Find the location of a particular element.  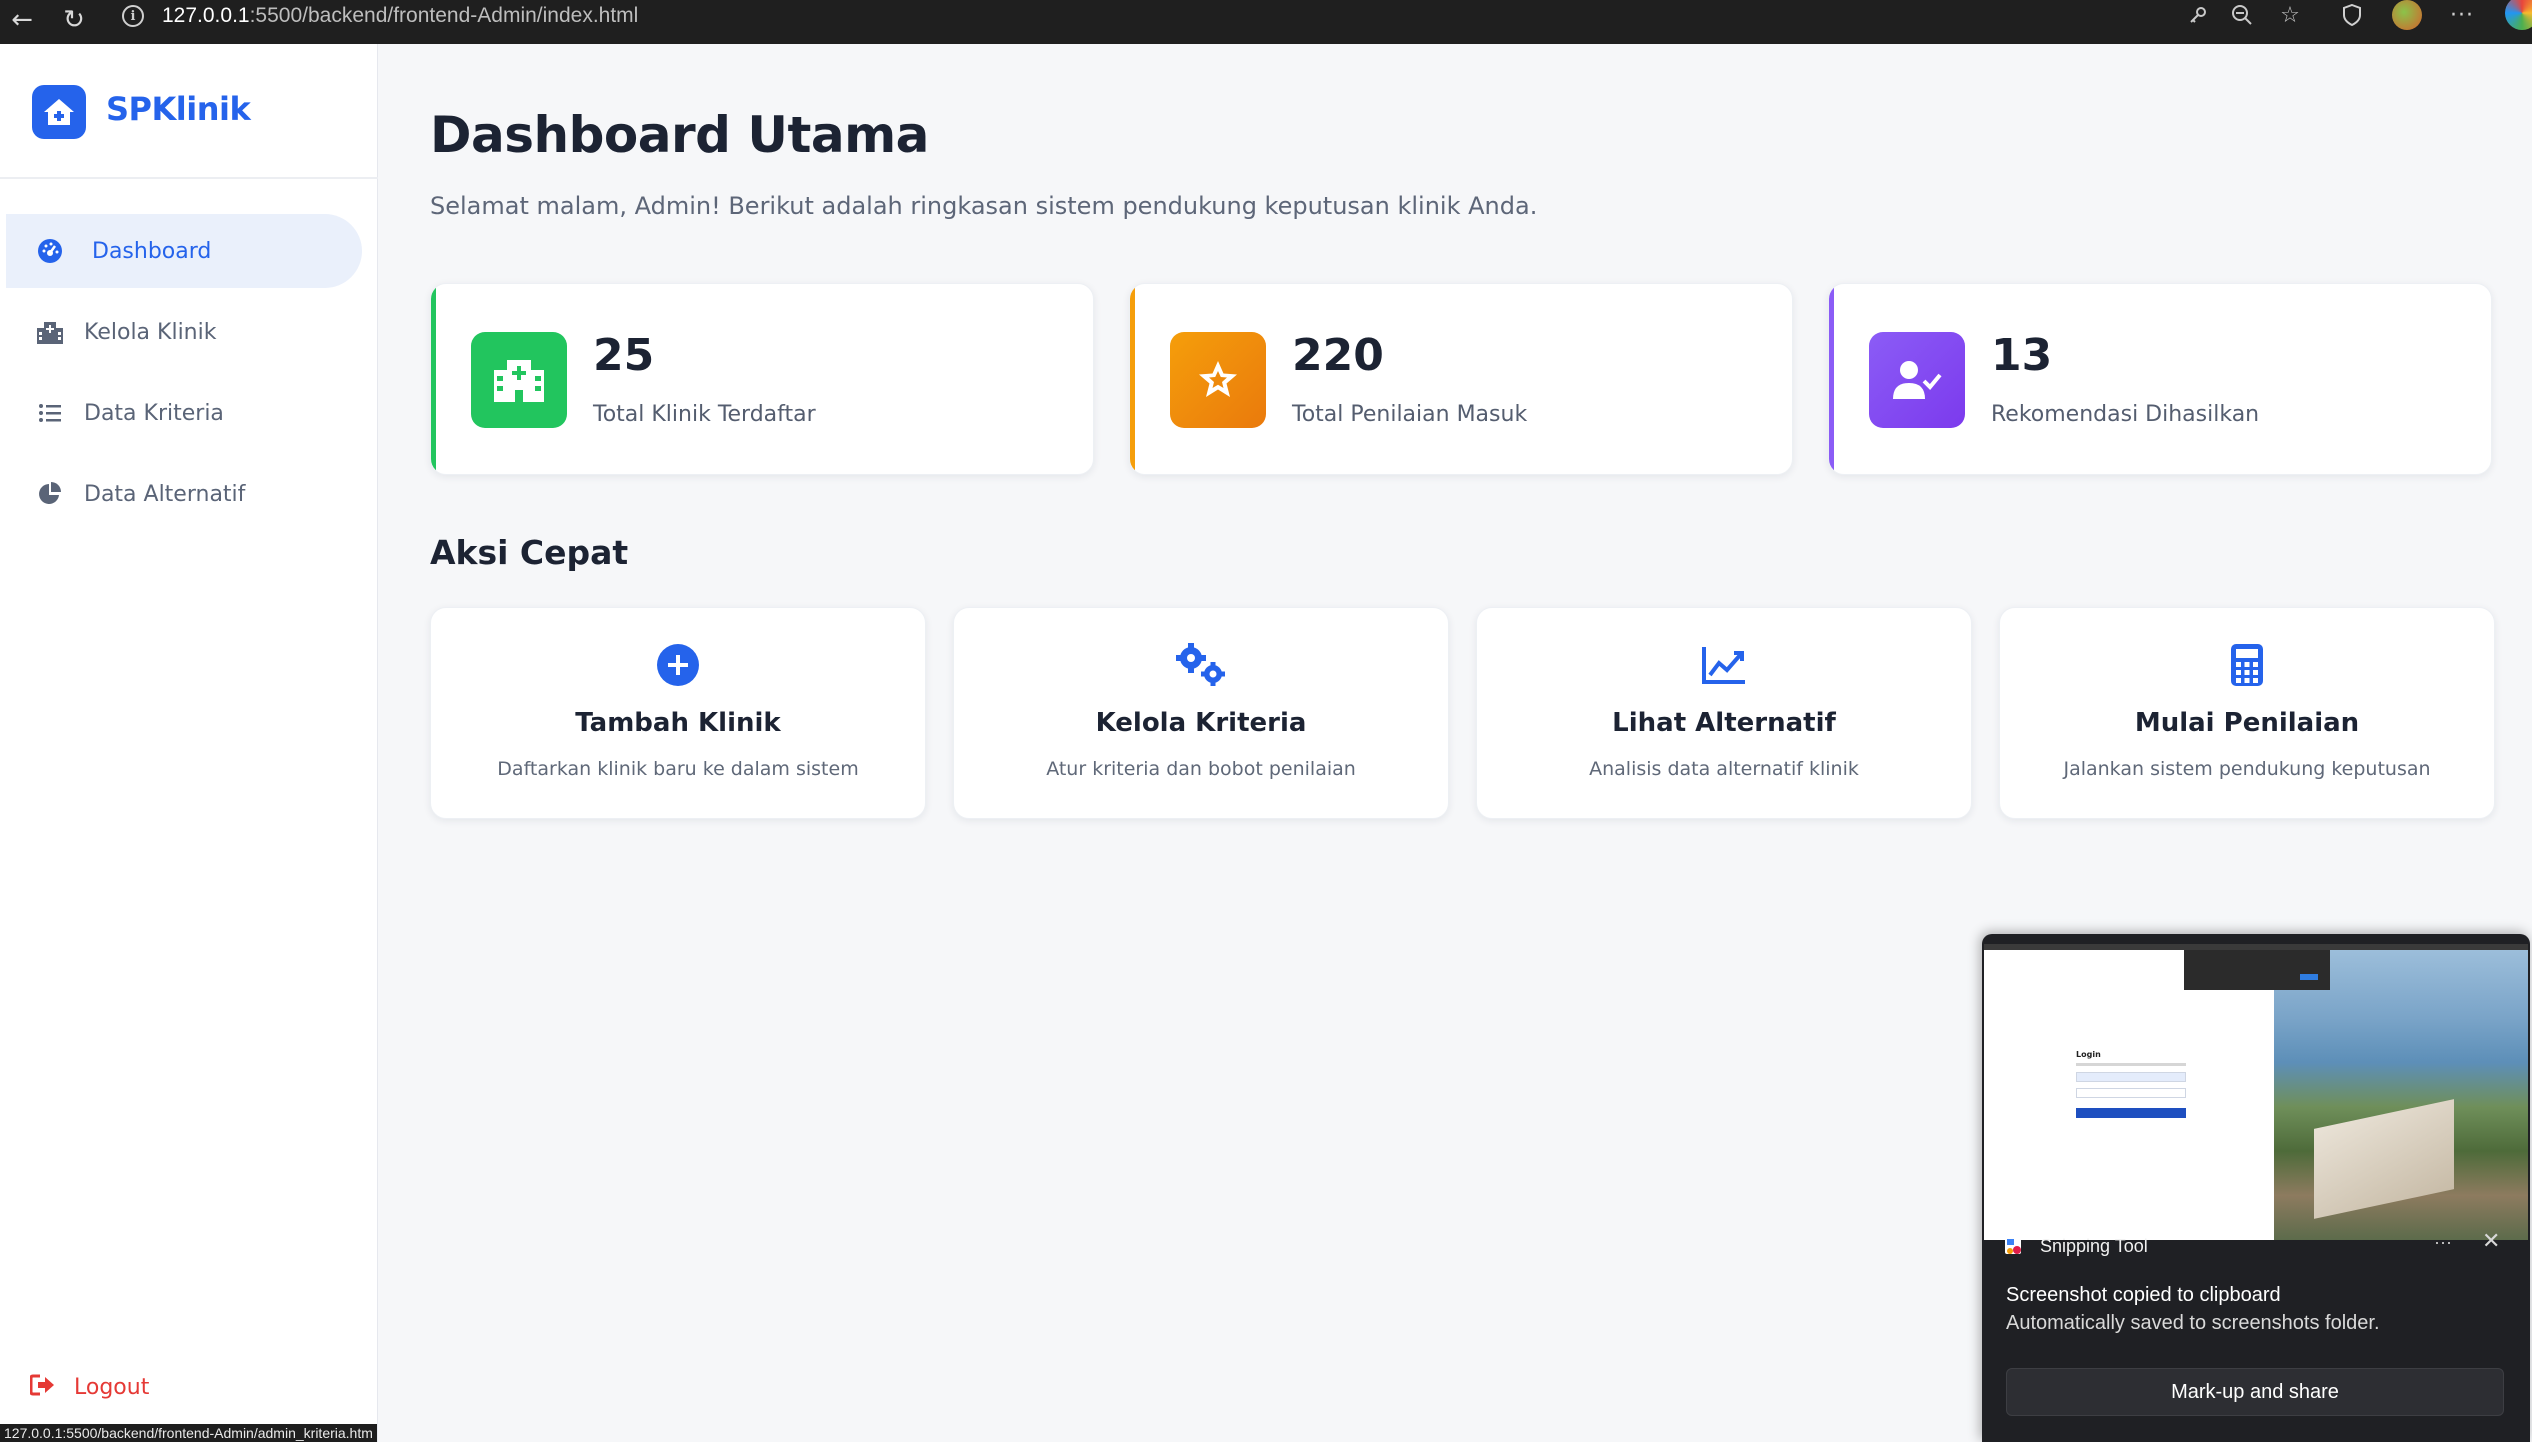

quick-action-title: Tambah Klinik is located at coordinates (678, 723).